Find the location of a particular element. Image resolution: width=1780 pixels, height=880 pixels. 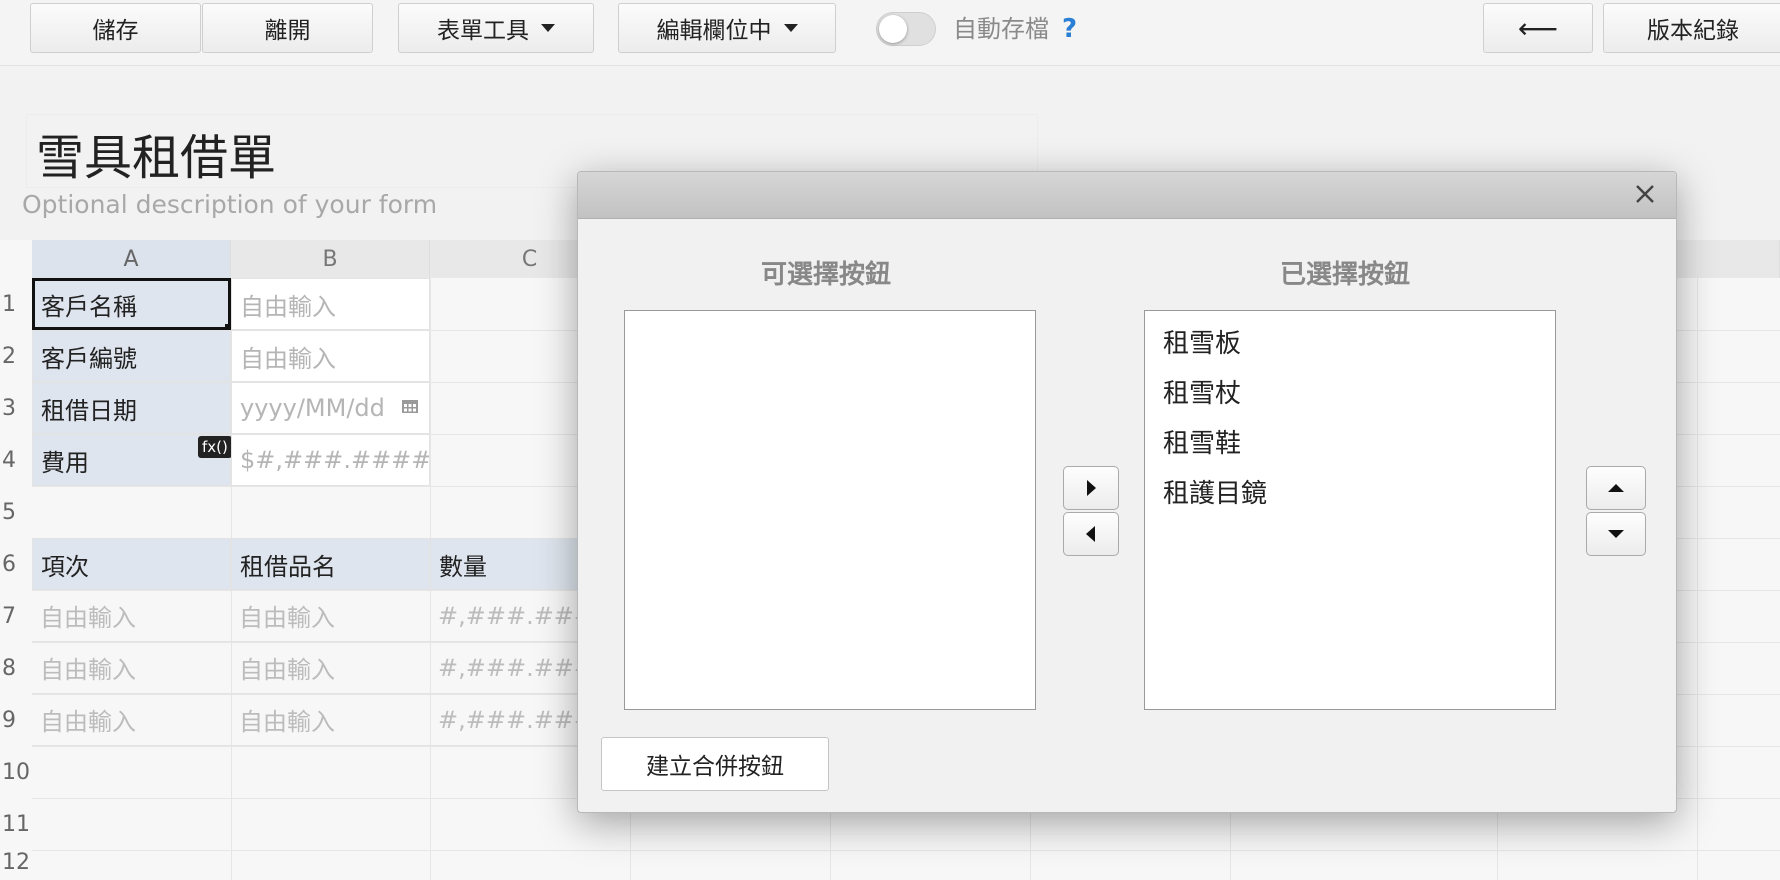

move-up-button is located at coordinates (1616, 488).